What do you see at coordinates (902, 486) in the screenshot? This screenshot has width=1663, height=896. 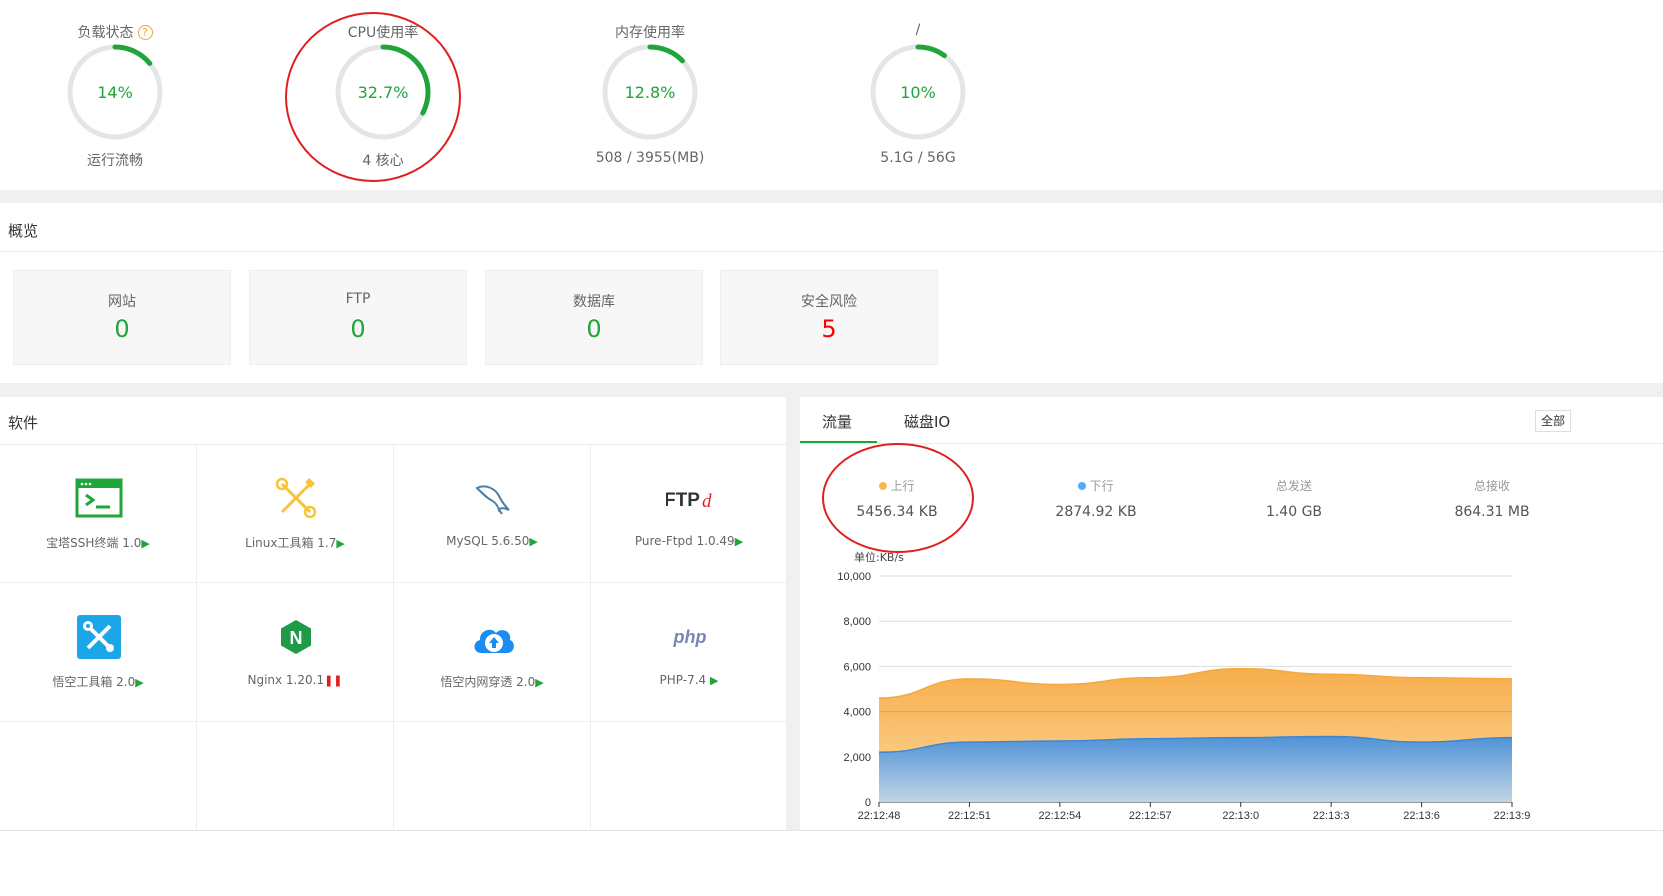 I see `stat-label: 上行` at bounding box center [902, 486].